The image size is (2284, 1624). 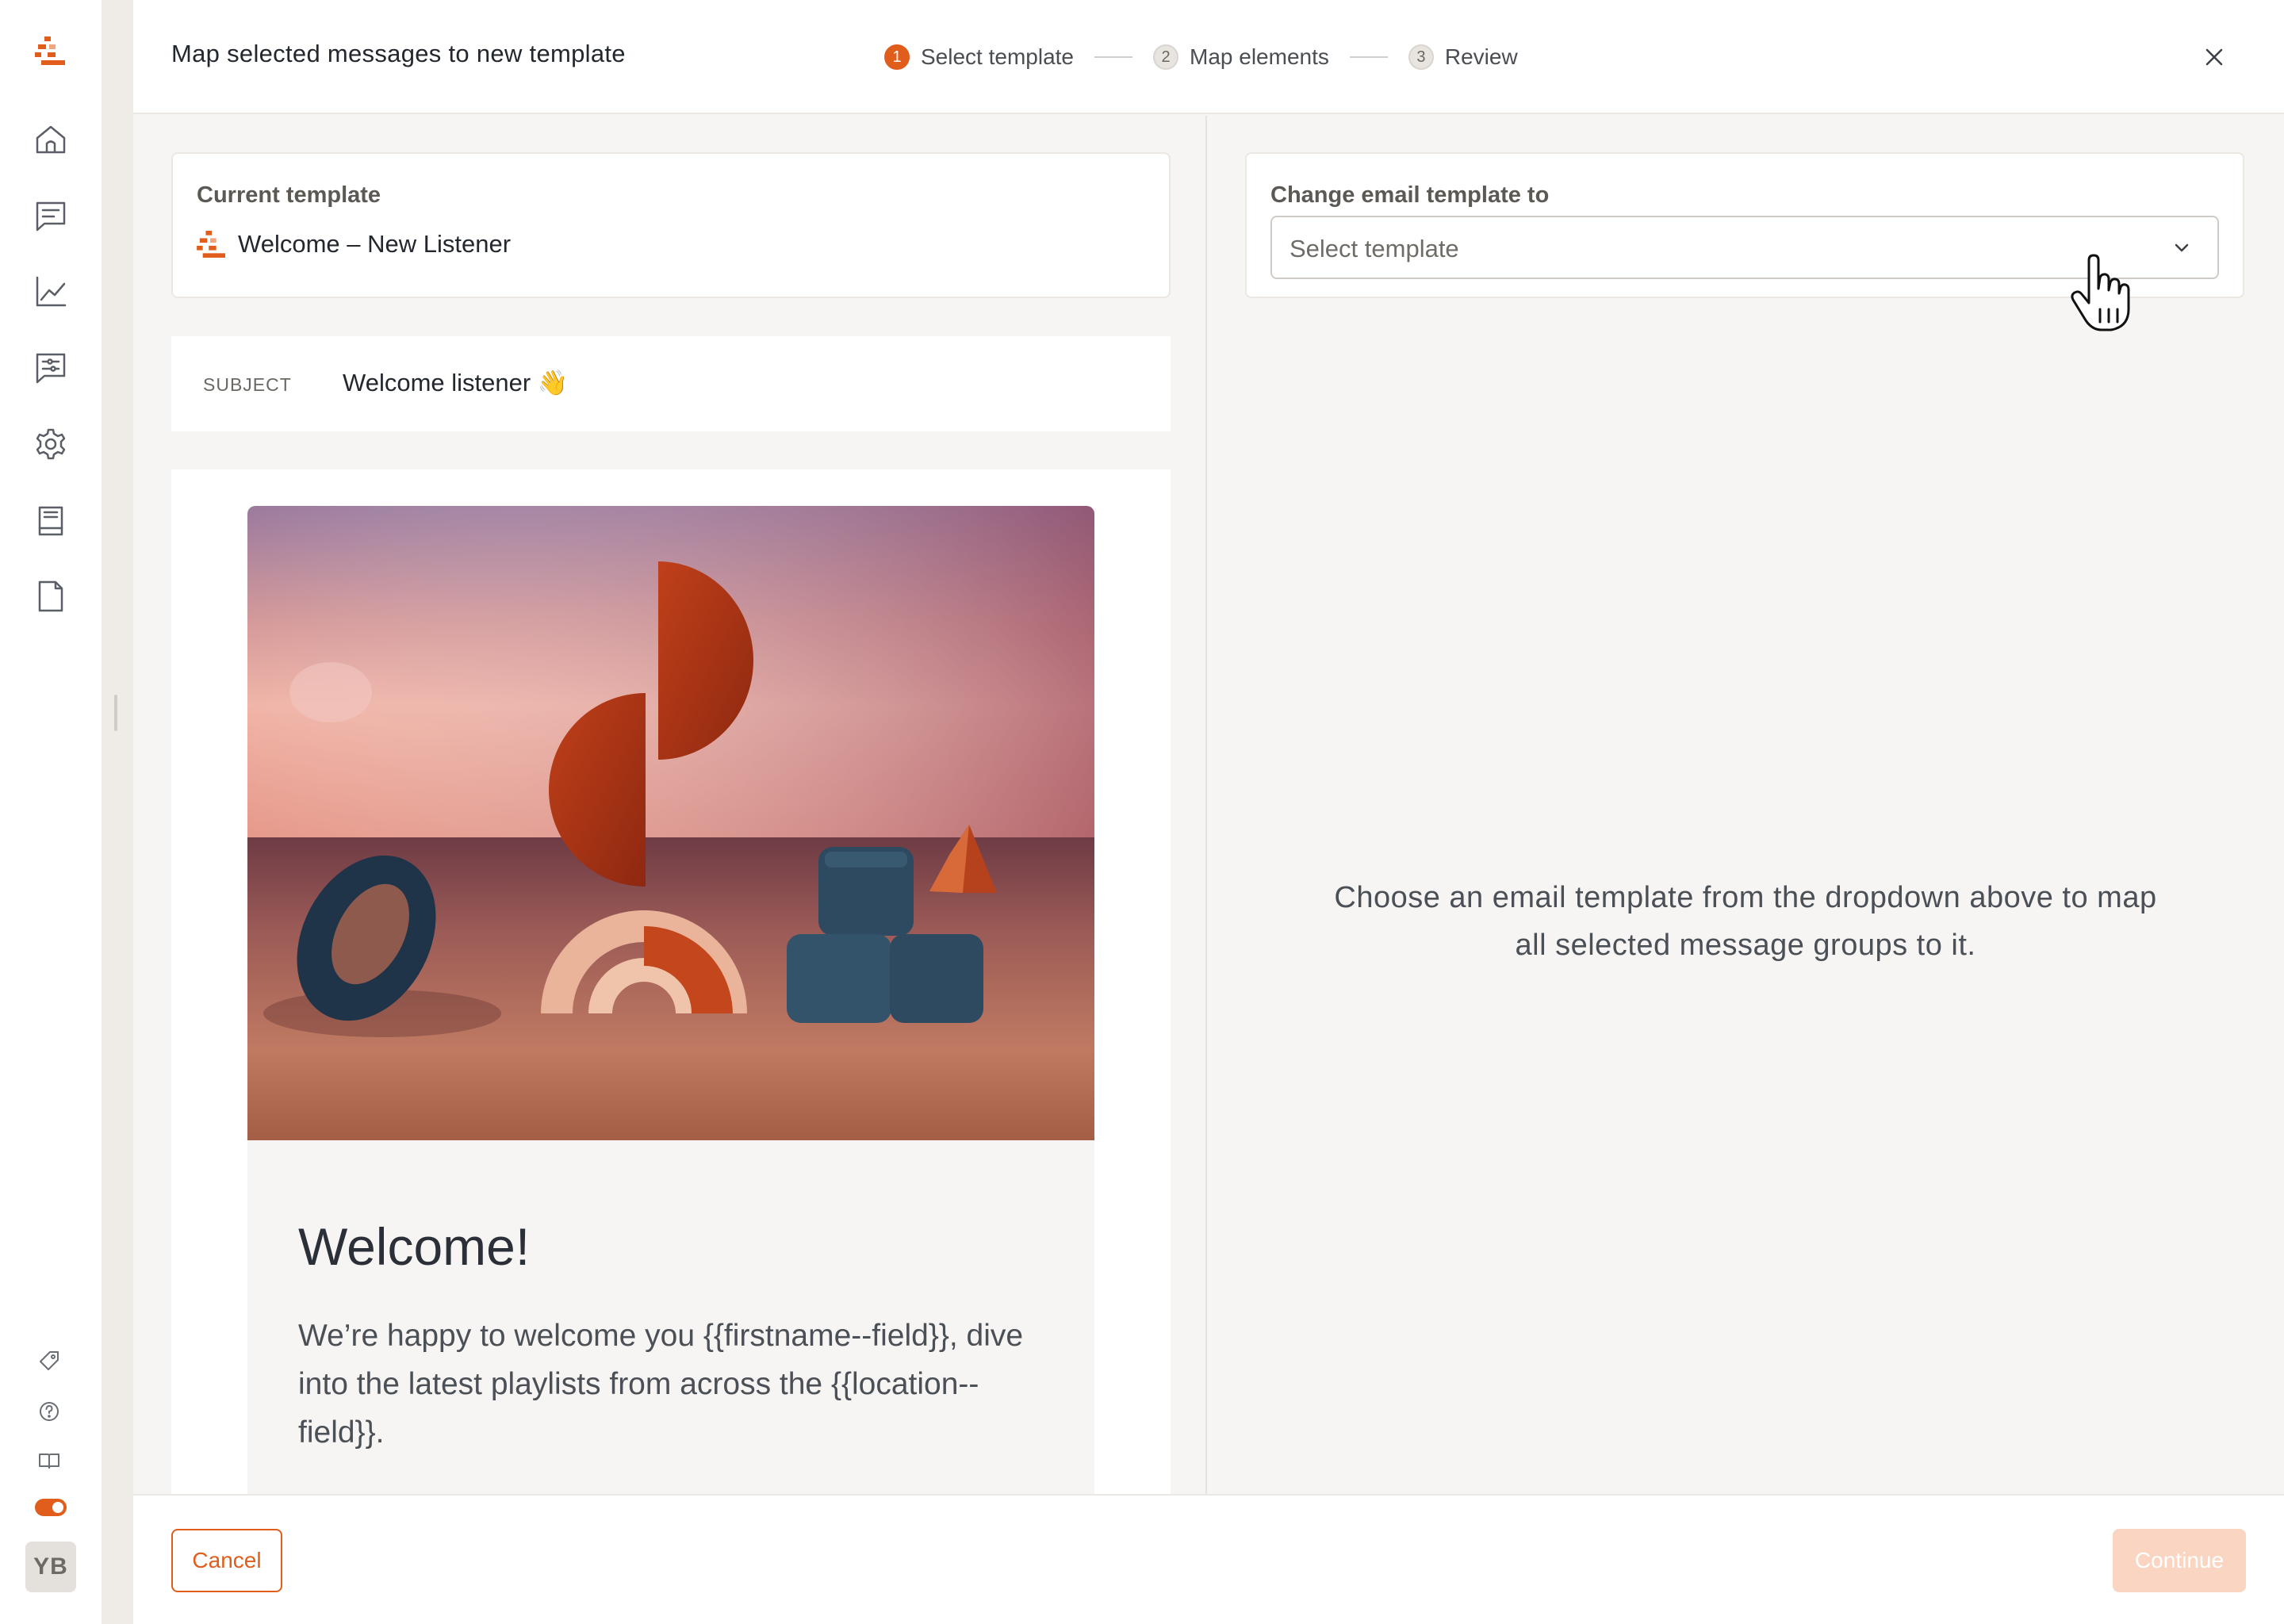 What do you see at coordinates (671, 225) in the screenshot?
I see `current-template-card: Current template Welcome – New Listener` at bounding box center [671, 225].